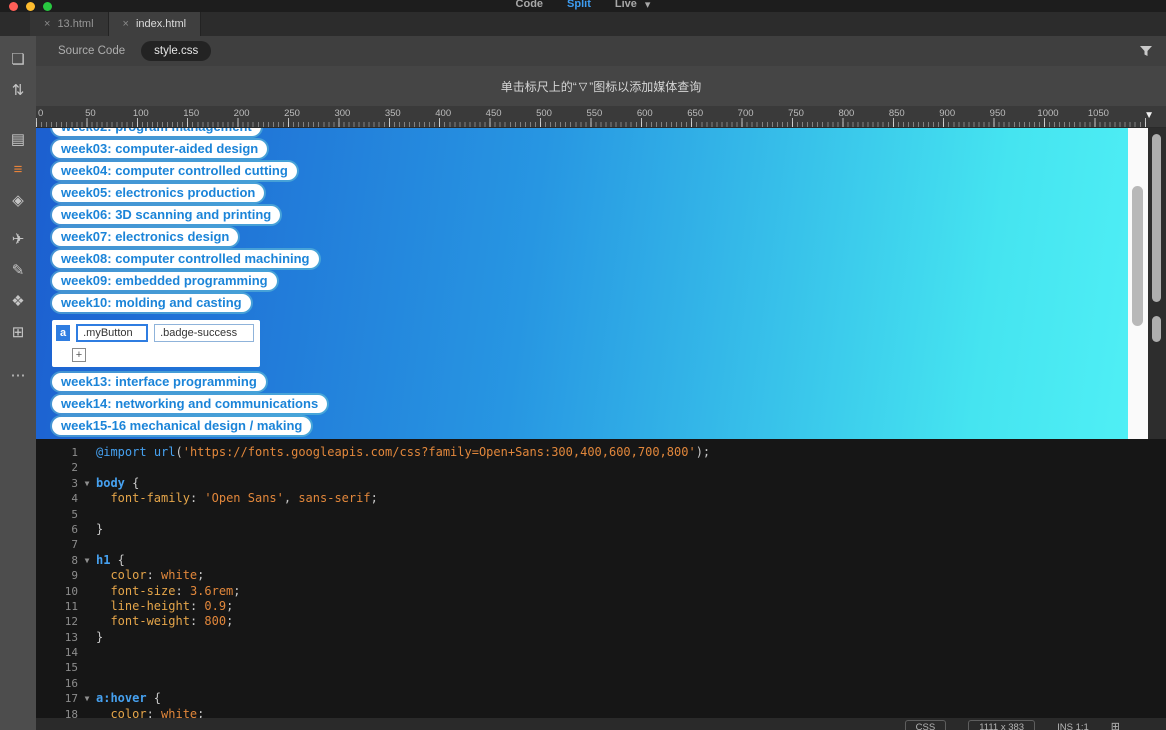 This screenshot has width=1166, height=730. I want to click on format-source-icon: ≡, so click(18, 169).